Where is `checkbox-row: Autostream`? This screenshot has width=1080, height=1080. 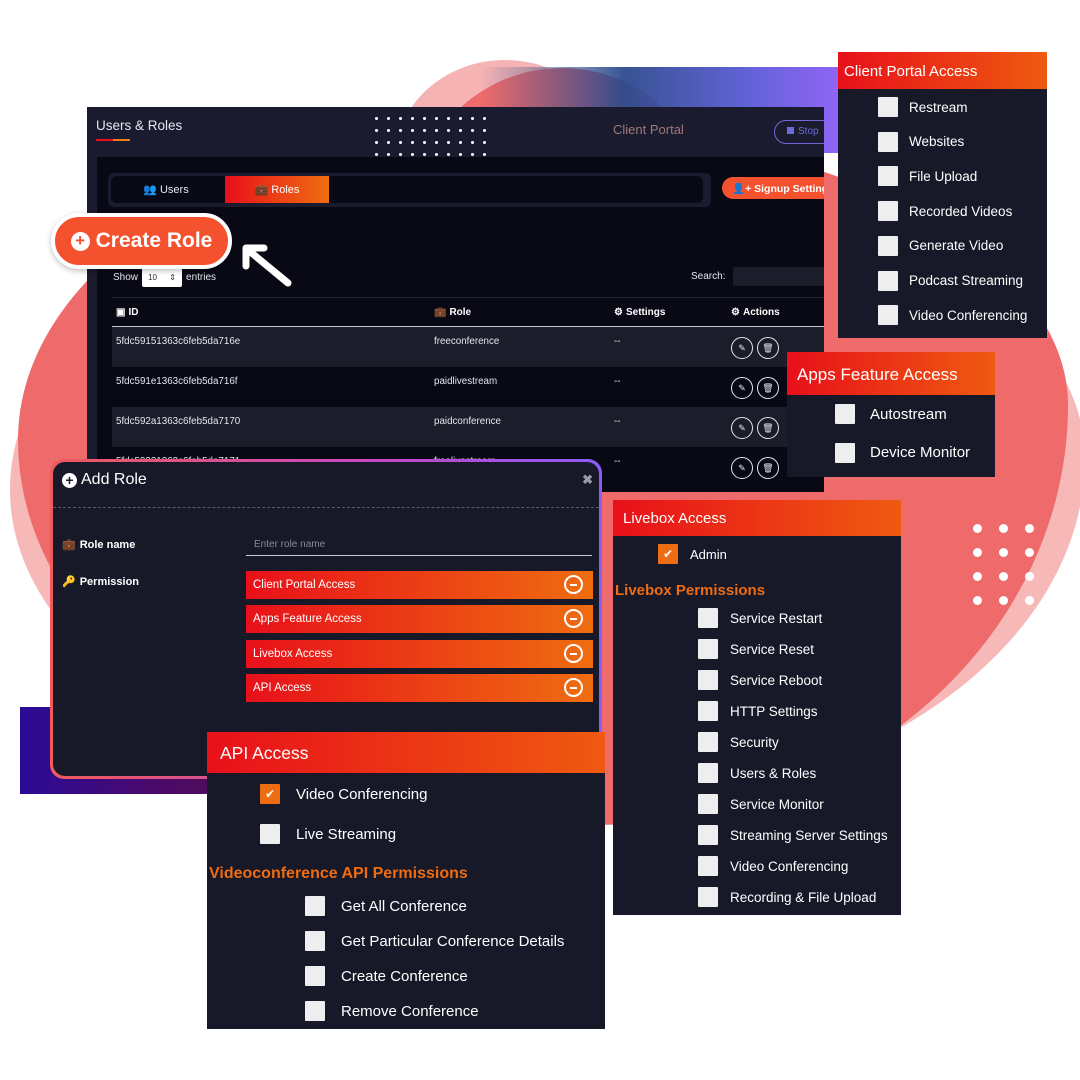 checkbox-row: Autostream is located at coordinates (891, 414).